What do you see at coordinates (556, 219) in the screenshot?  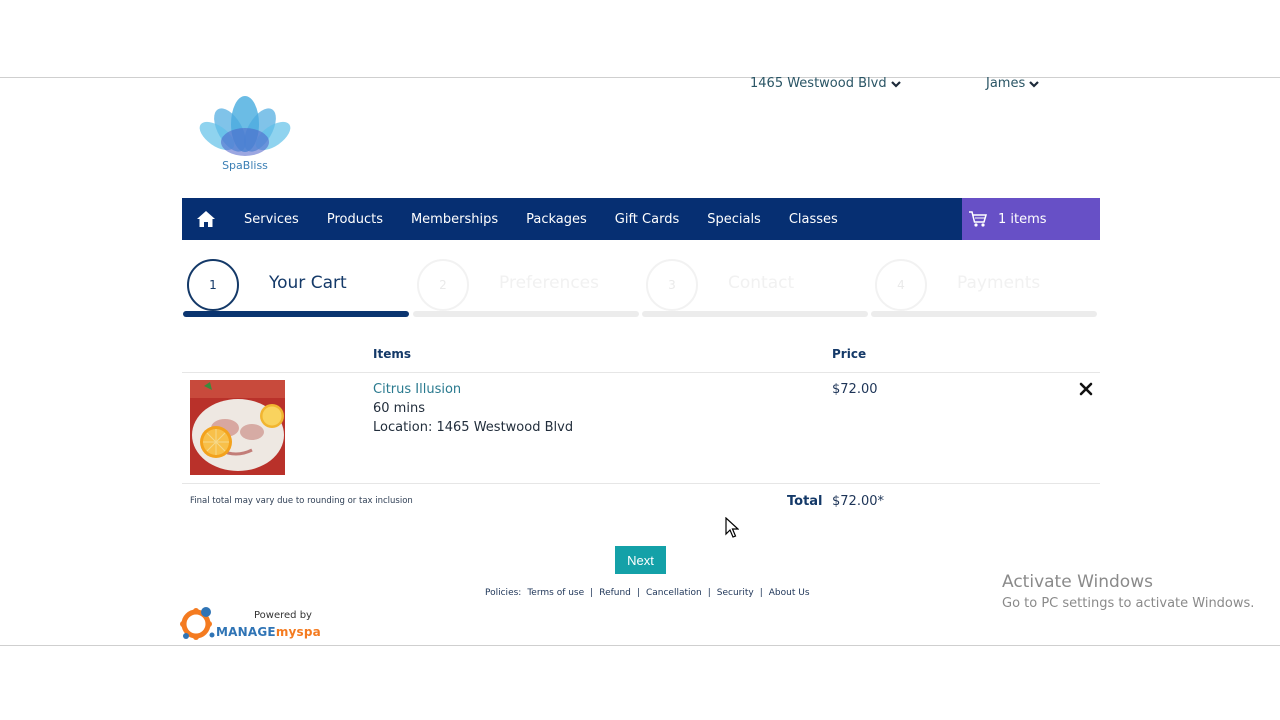 I see `nav-packages: Packages` at bounding box center [556, 219].